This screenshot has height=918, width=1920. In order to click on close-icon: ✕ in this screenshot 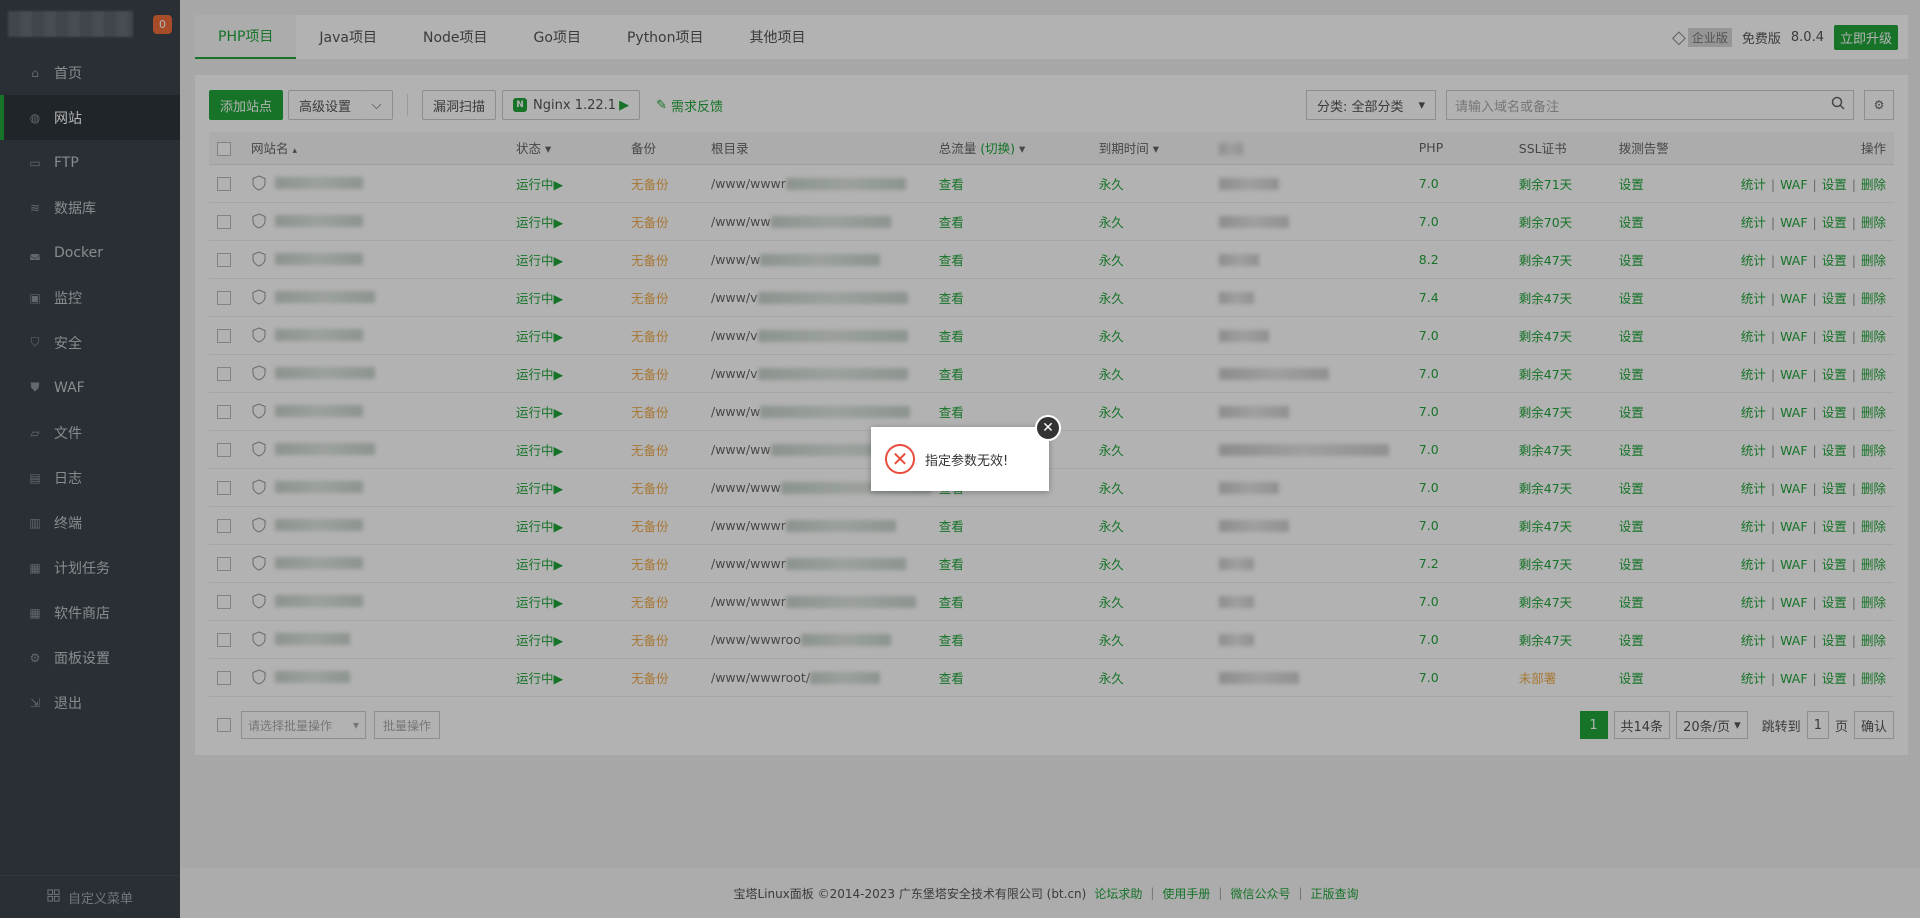, I will do `click(1048, 428)`.